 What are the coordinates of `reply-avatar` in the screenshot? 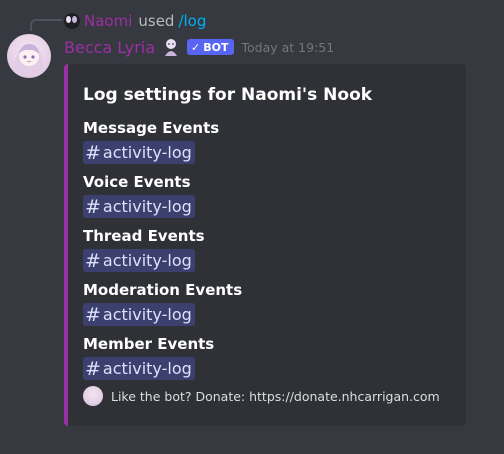 It's located at (72, 21).